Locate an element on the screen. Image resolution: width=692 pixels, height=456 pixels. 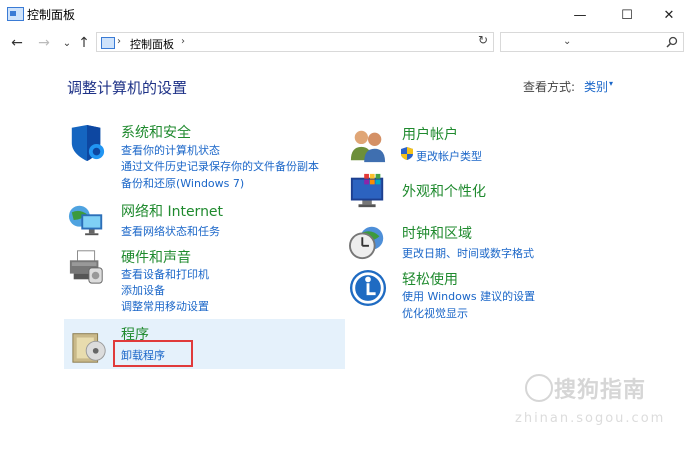
category-link: 更改帐户类型 is located at coordinates (449, 156).